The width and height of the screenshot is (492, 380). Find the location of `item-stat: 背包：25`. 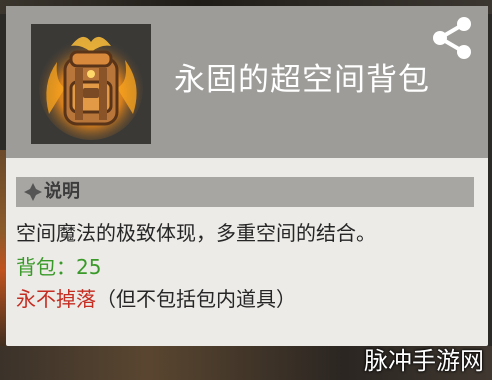

item-stat: 背包：25 is located at coordinates (59, 267).